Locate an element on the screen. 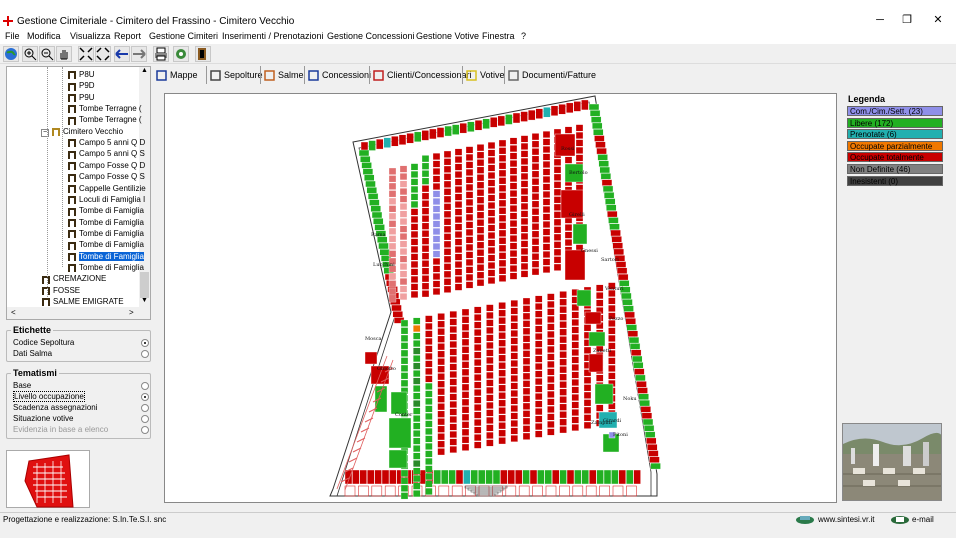 This screenshot has width=956, height=538. tab-votive: Votive is located at coordinates (483, 75).